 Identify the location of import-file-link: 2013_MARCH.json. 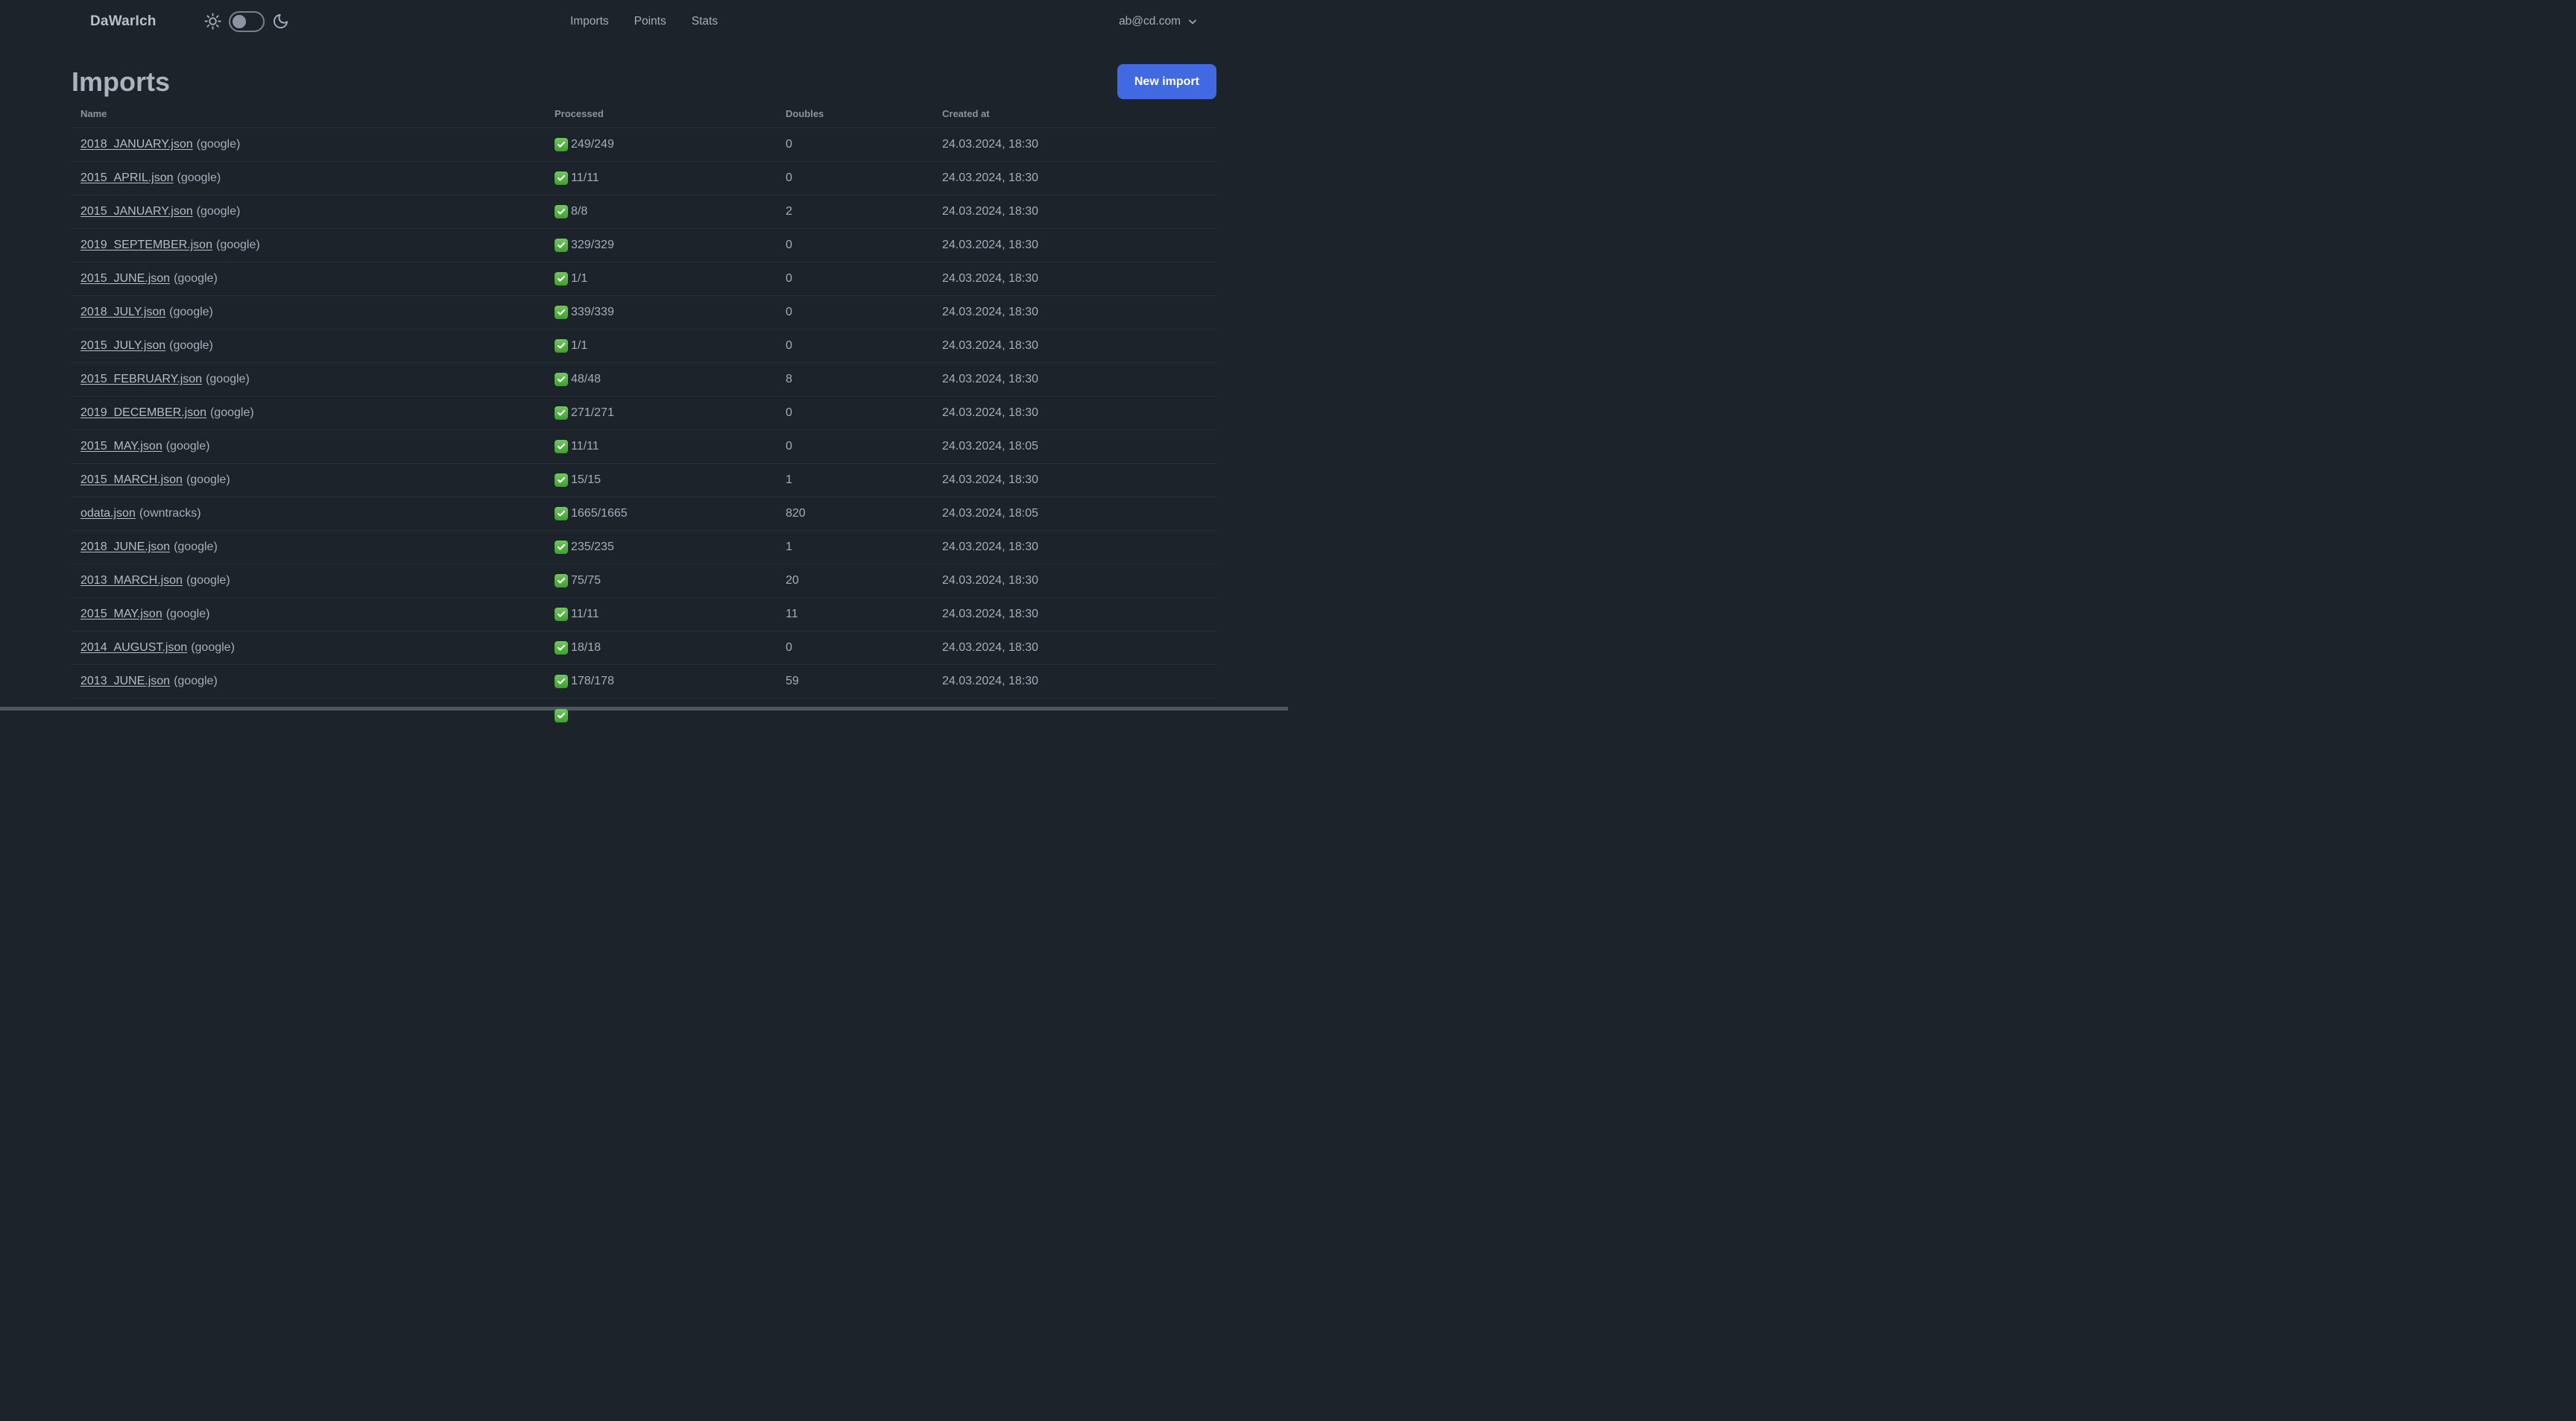
(131, 580).